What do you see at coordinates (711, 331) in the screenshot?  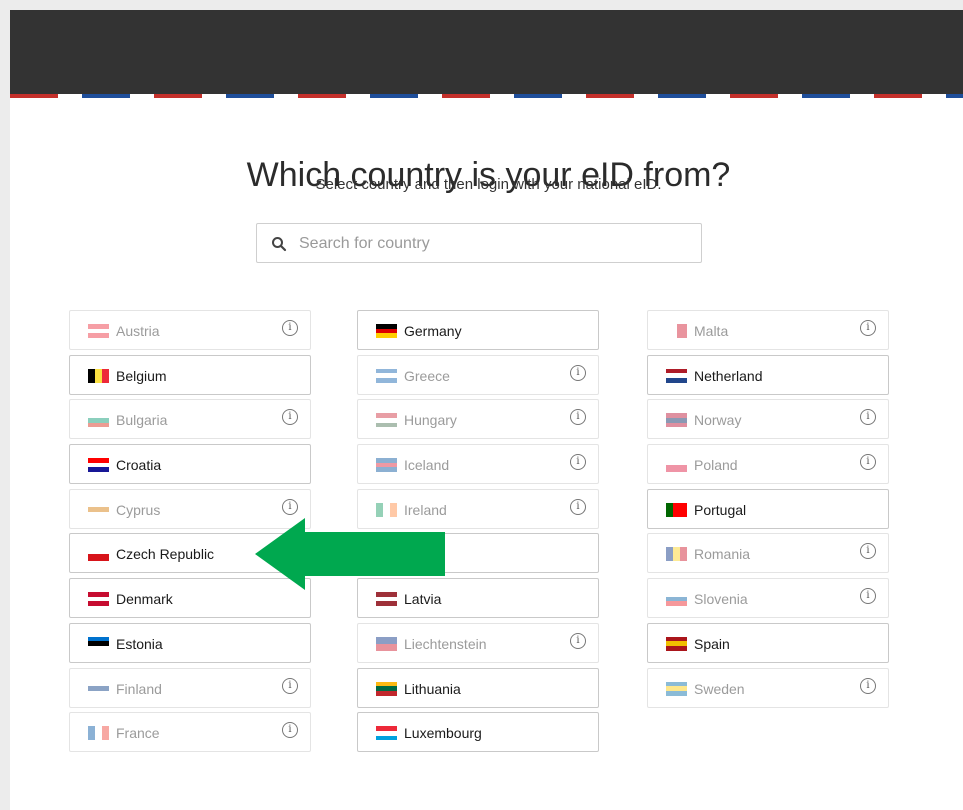 I see `country-name: Malta` at bounding box center [711, 331].